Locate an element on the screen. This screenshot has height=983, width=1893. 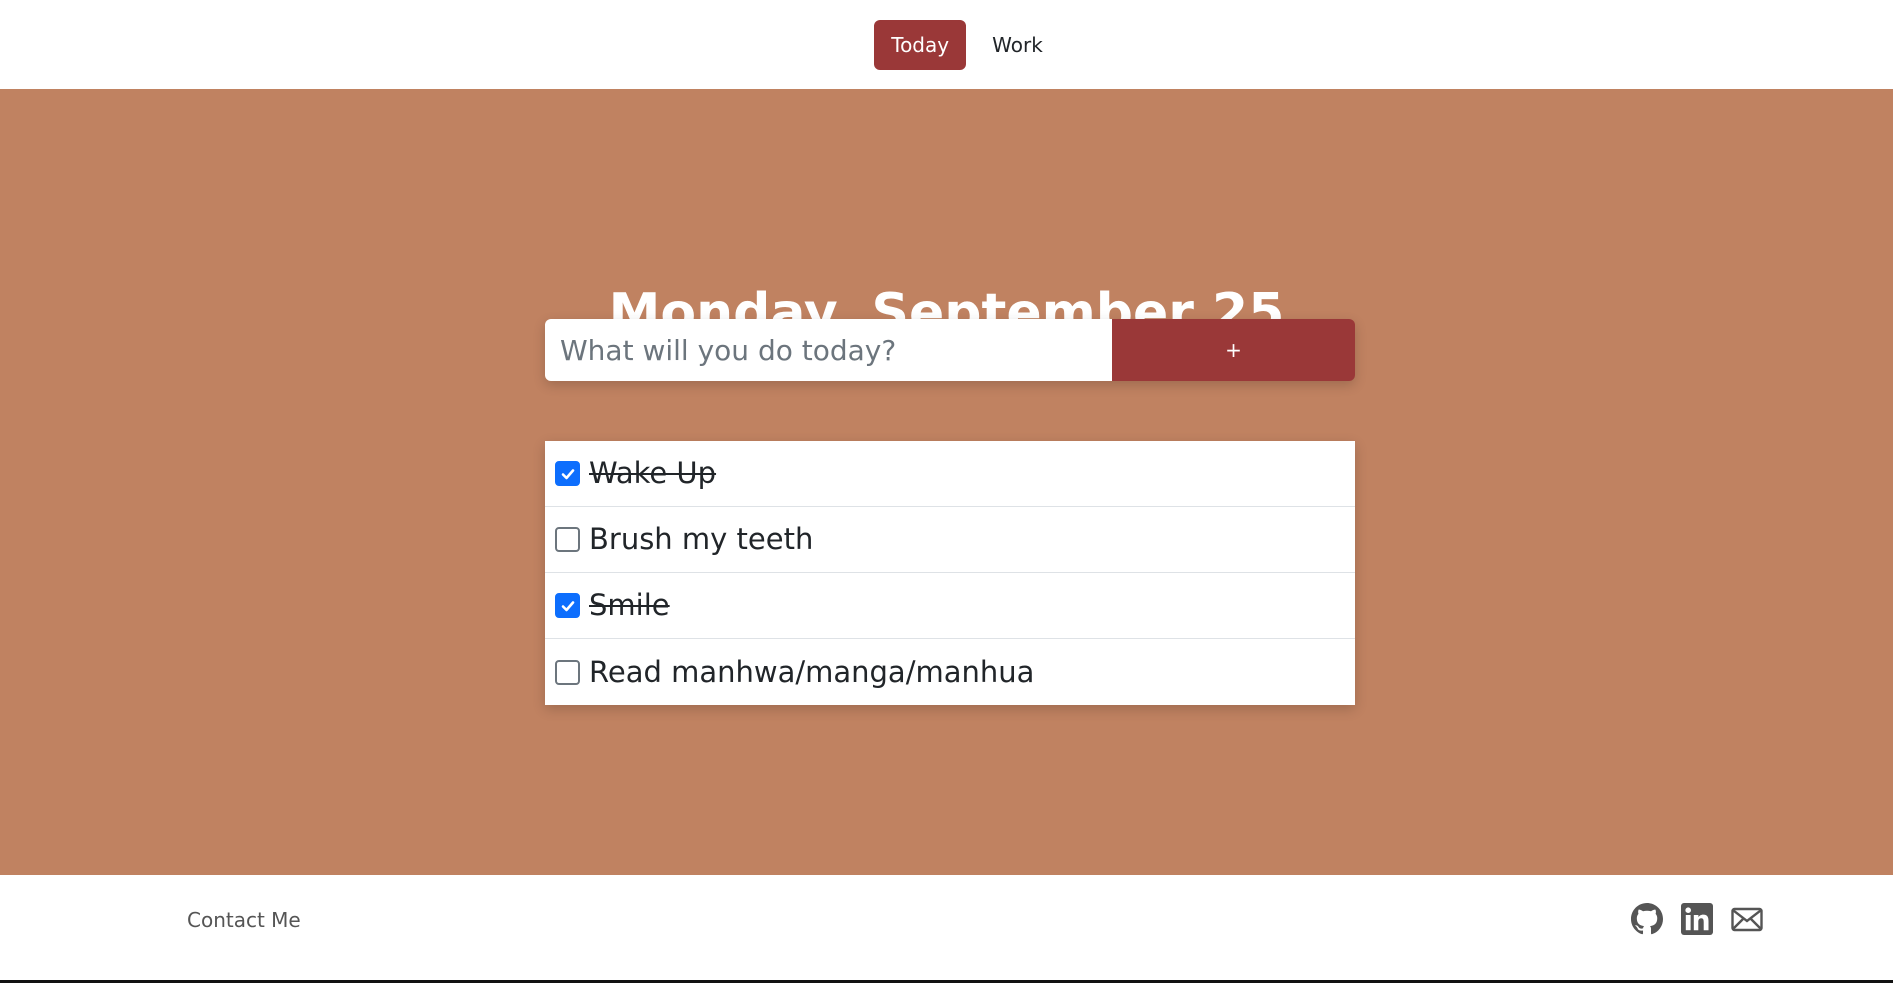
top-nav: Today Work is located at coordinates (946, 44).